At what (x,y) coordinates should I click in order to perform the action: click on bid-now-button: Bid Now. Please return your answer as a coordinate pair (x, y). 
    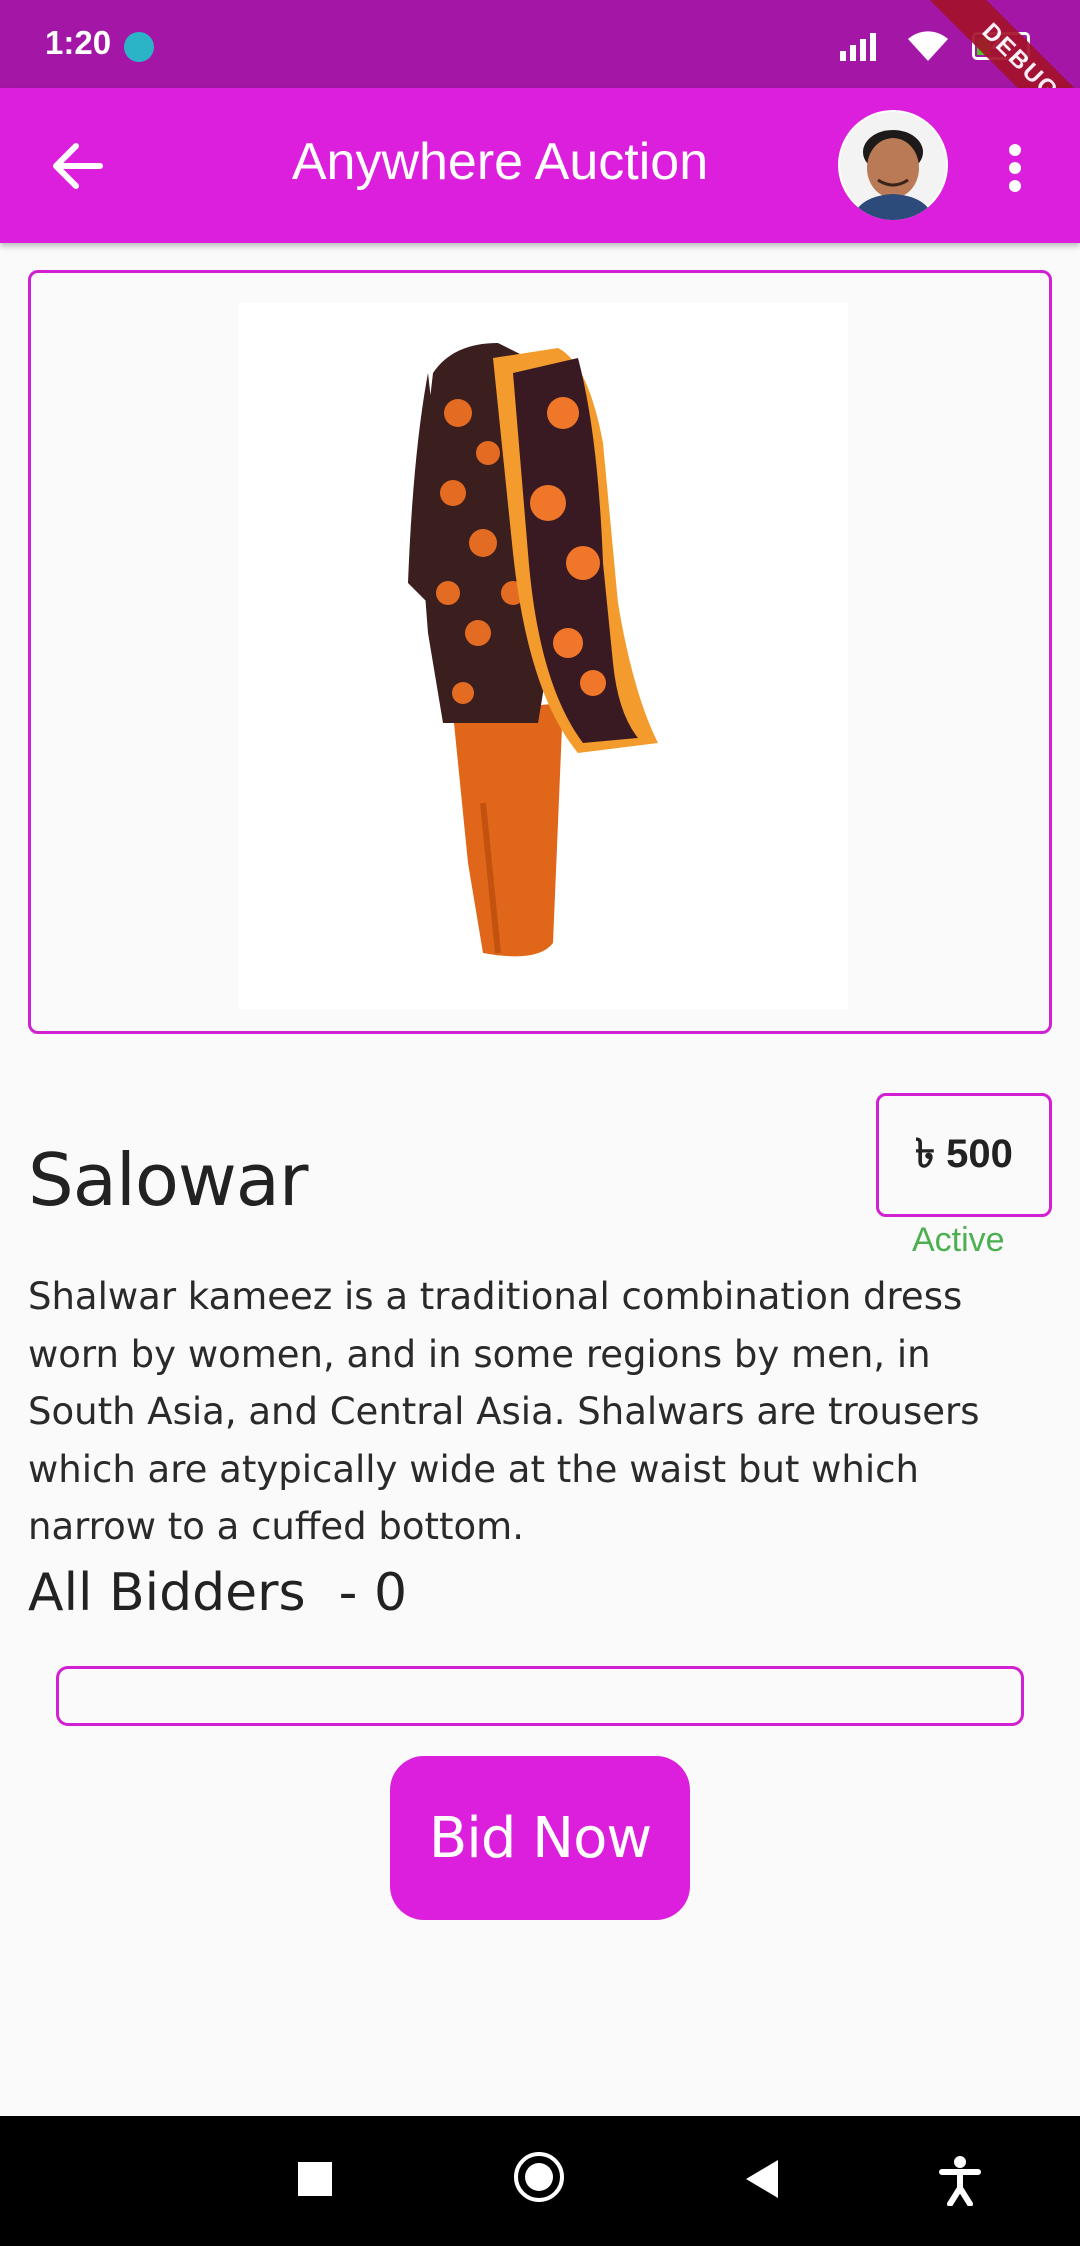
    Looking at the image, I should click on (540, 1838).